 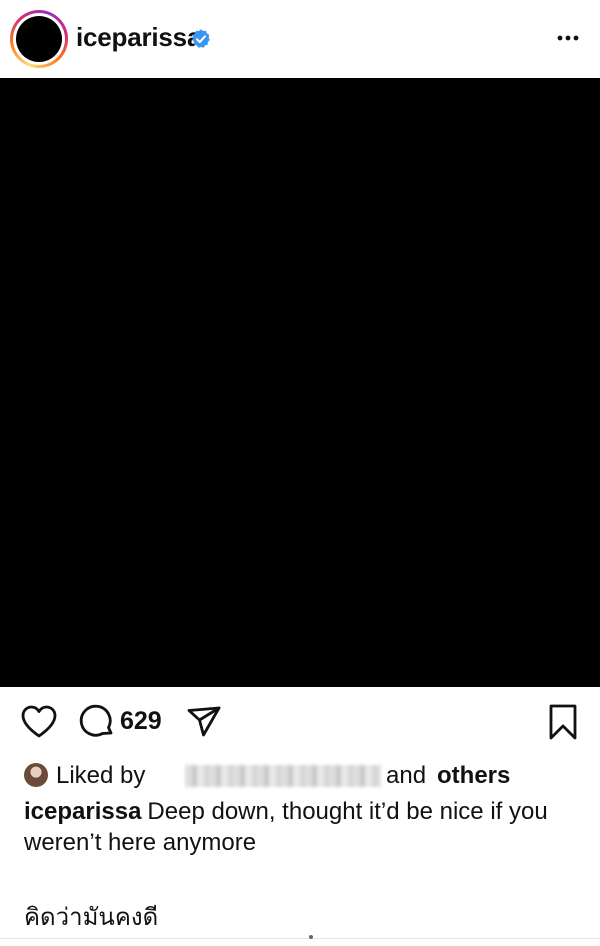 What do you see at coordinates (568, 38) in the screenshot?
I see `more-options-icon` at bounding box center [568, 38].